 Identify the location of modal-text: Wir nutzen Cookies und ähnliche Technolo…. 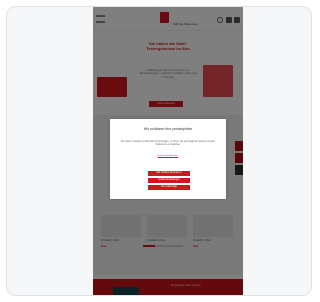
(168, 143).